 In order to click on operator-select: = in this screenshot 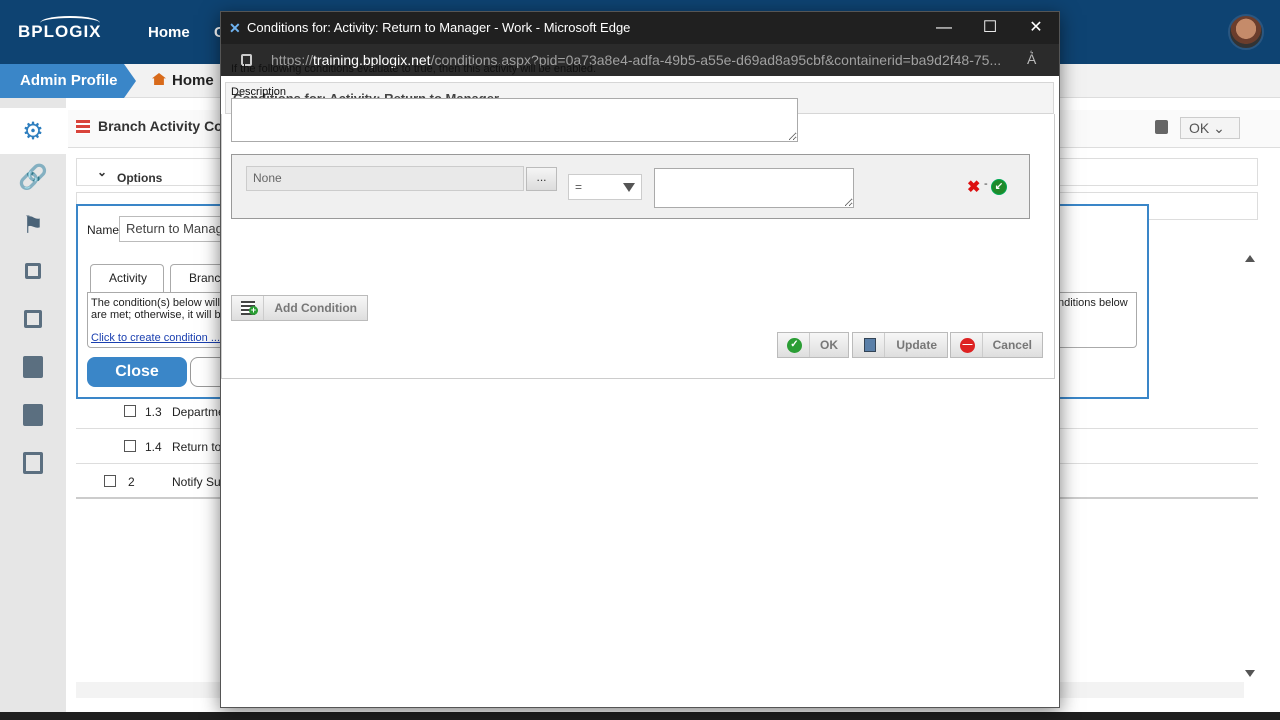, I will do `click(605, 187)`.